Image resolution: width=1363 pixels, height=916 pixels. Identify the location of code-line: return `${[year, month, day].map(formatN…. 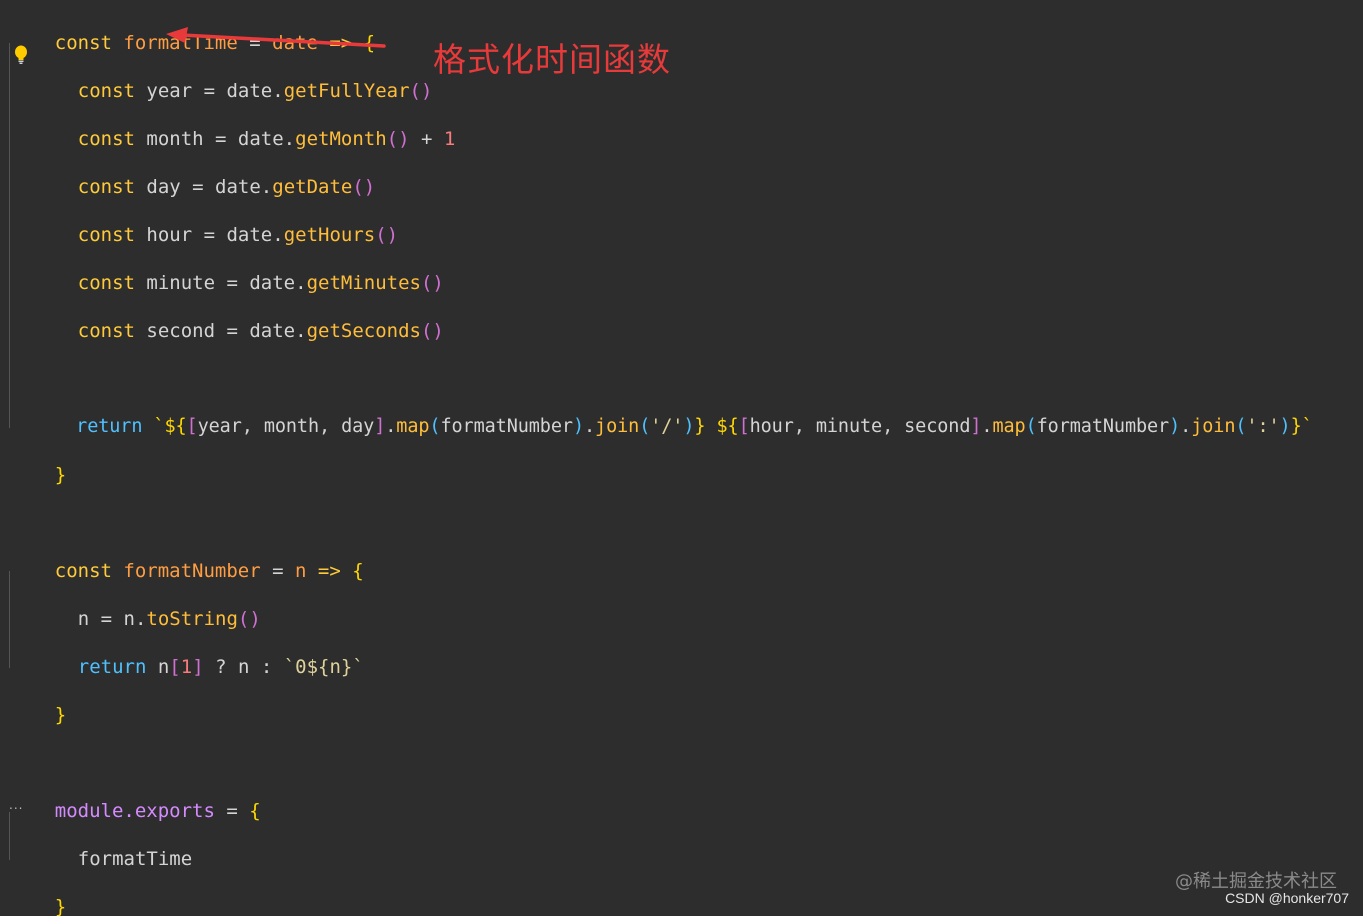
(672, 414).